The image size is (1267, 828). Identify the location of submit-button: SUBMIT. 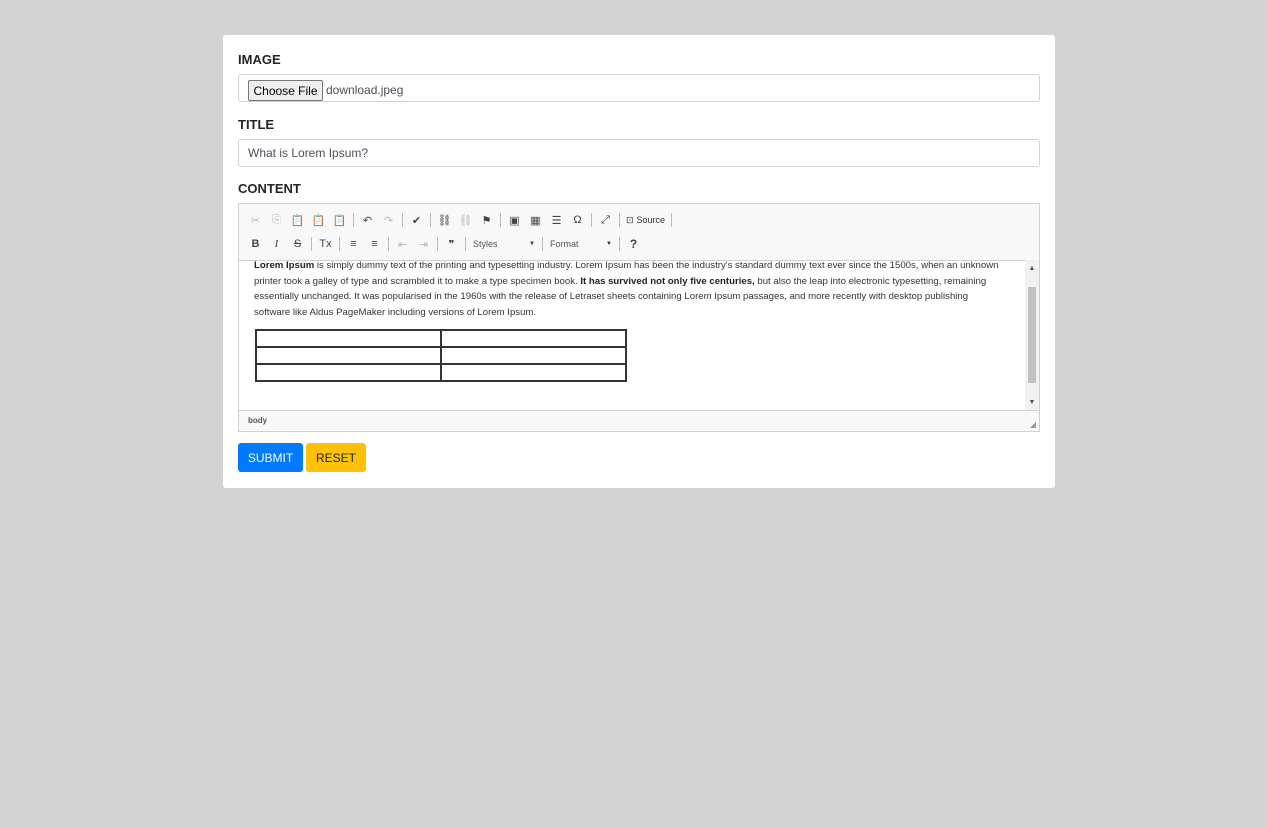
(270, 457).